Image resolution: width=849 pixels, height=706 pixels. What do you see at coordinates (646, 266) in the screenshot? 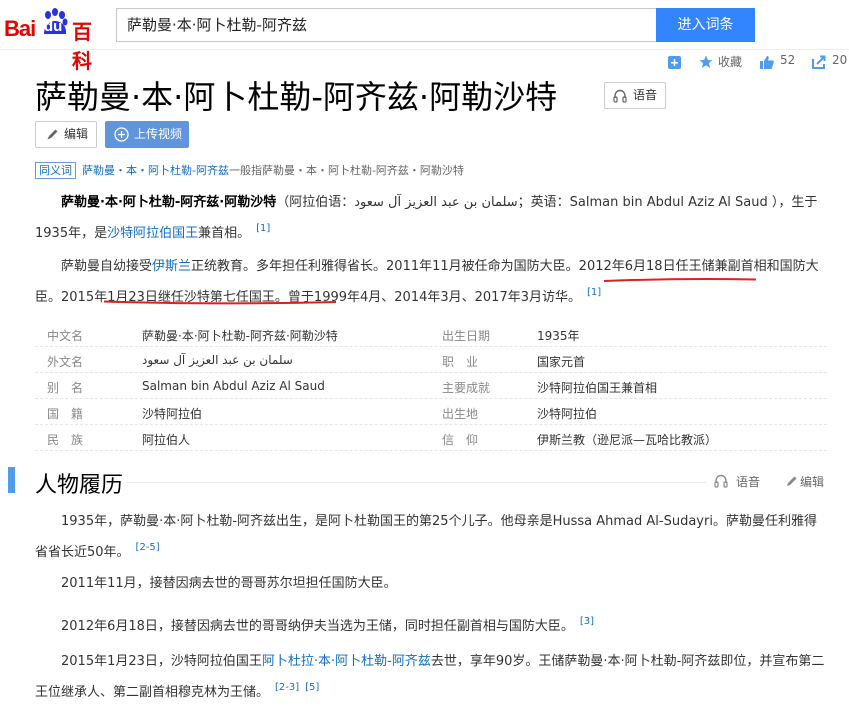
I see `highlighted-text: 2012年6月18日任王储` at bounding box center [646, 266].